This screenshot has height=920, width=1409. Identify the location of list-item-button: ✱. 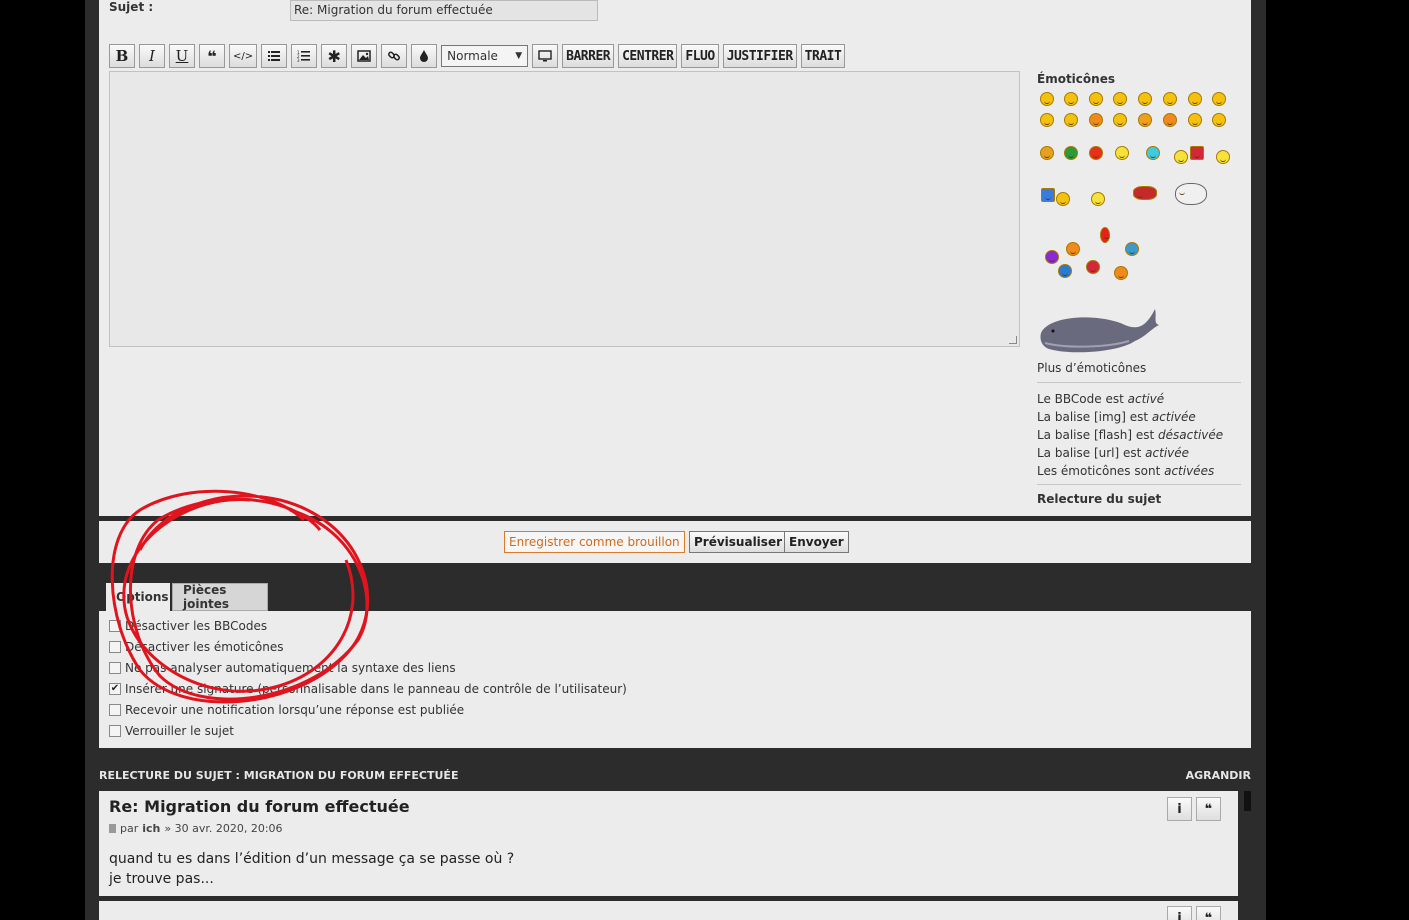
(334, 56).